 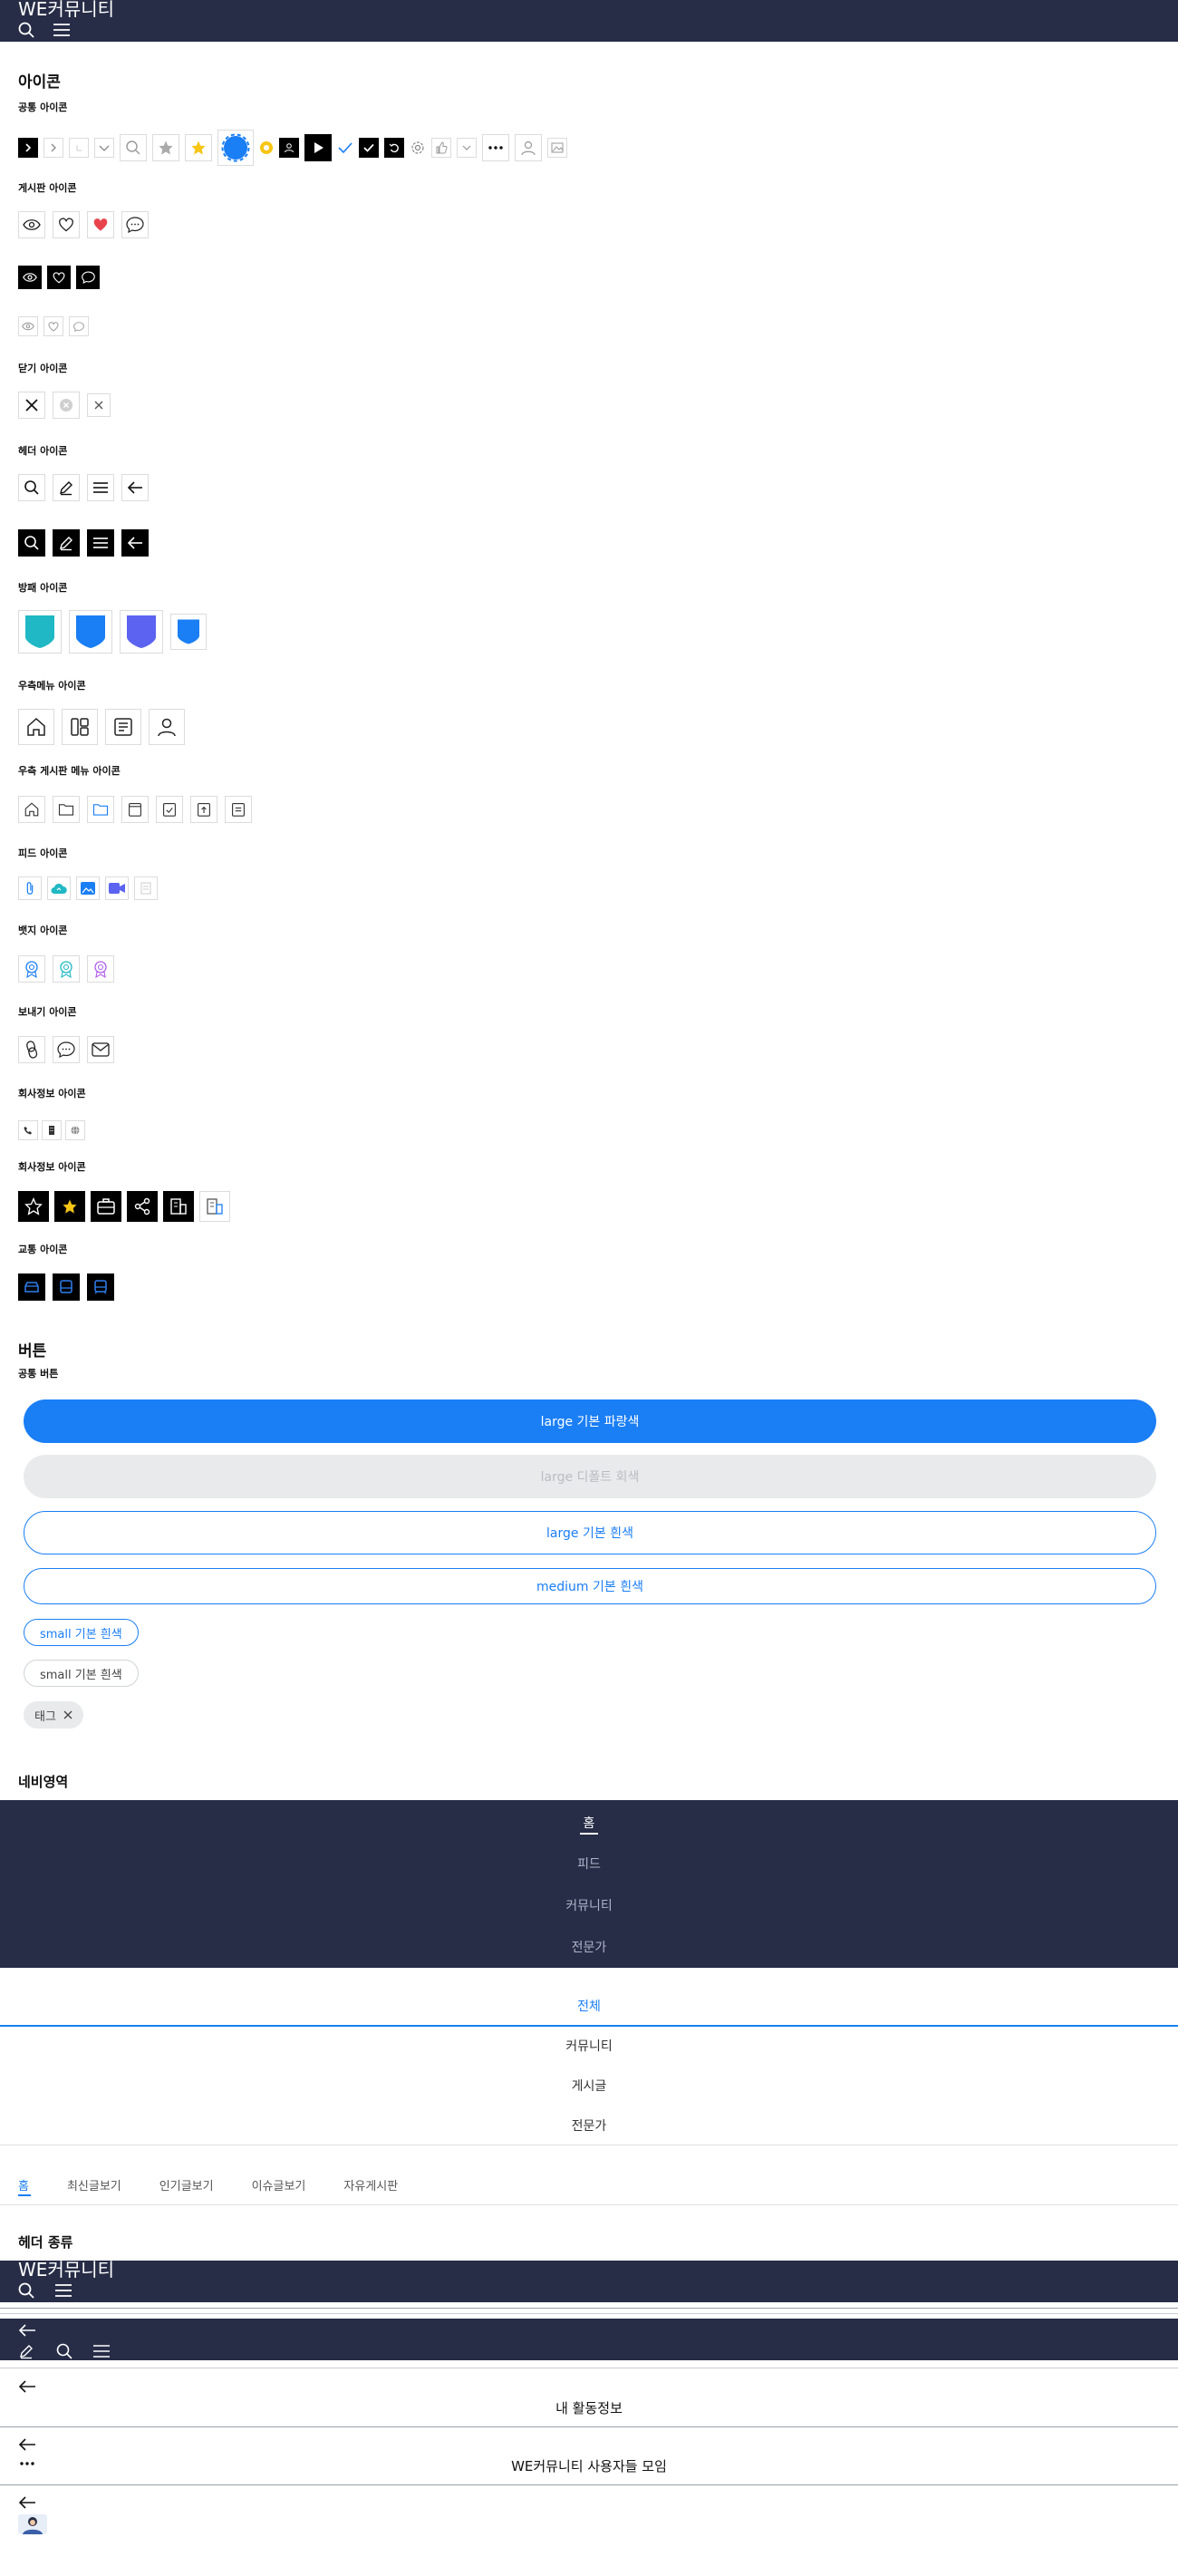 I want to click on badge-gear-icon, so click(x=236, y=148).